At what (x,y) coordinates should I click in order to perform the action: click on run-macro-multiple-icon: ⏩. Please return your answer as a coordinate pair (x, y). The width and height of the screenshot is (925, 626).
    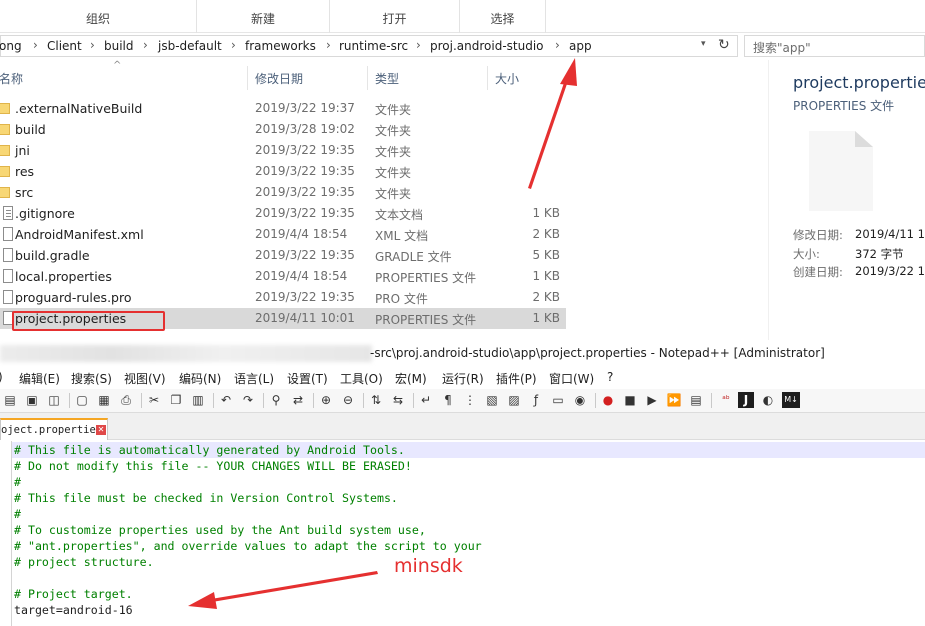
    Looking at the image, I should click on (674, 400).